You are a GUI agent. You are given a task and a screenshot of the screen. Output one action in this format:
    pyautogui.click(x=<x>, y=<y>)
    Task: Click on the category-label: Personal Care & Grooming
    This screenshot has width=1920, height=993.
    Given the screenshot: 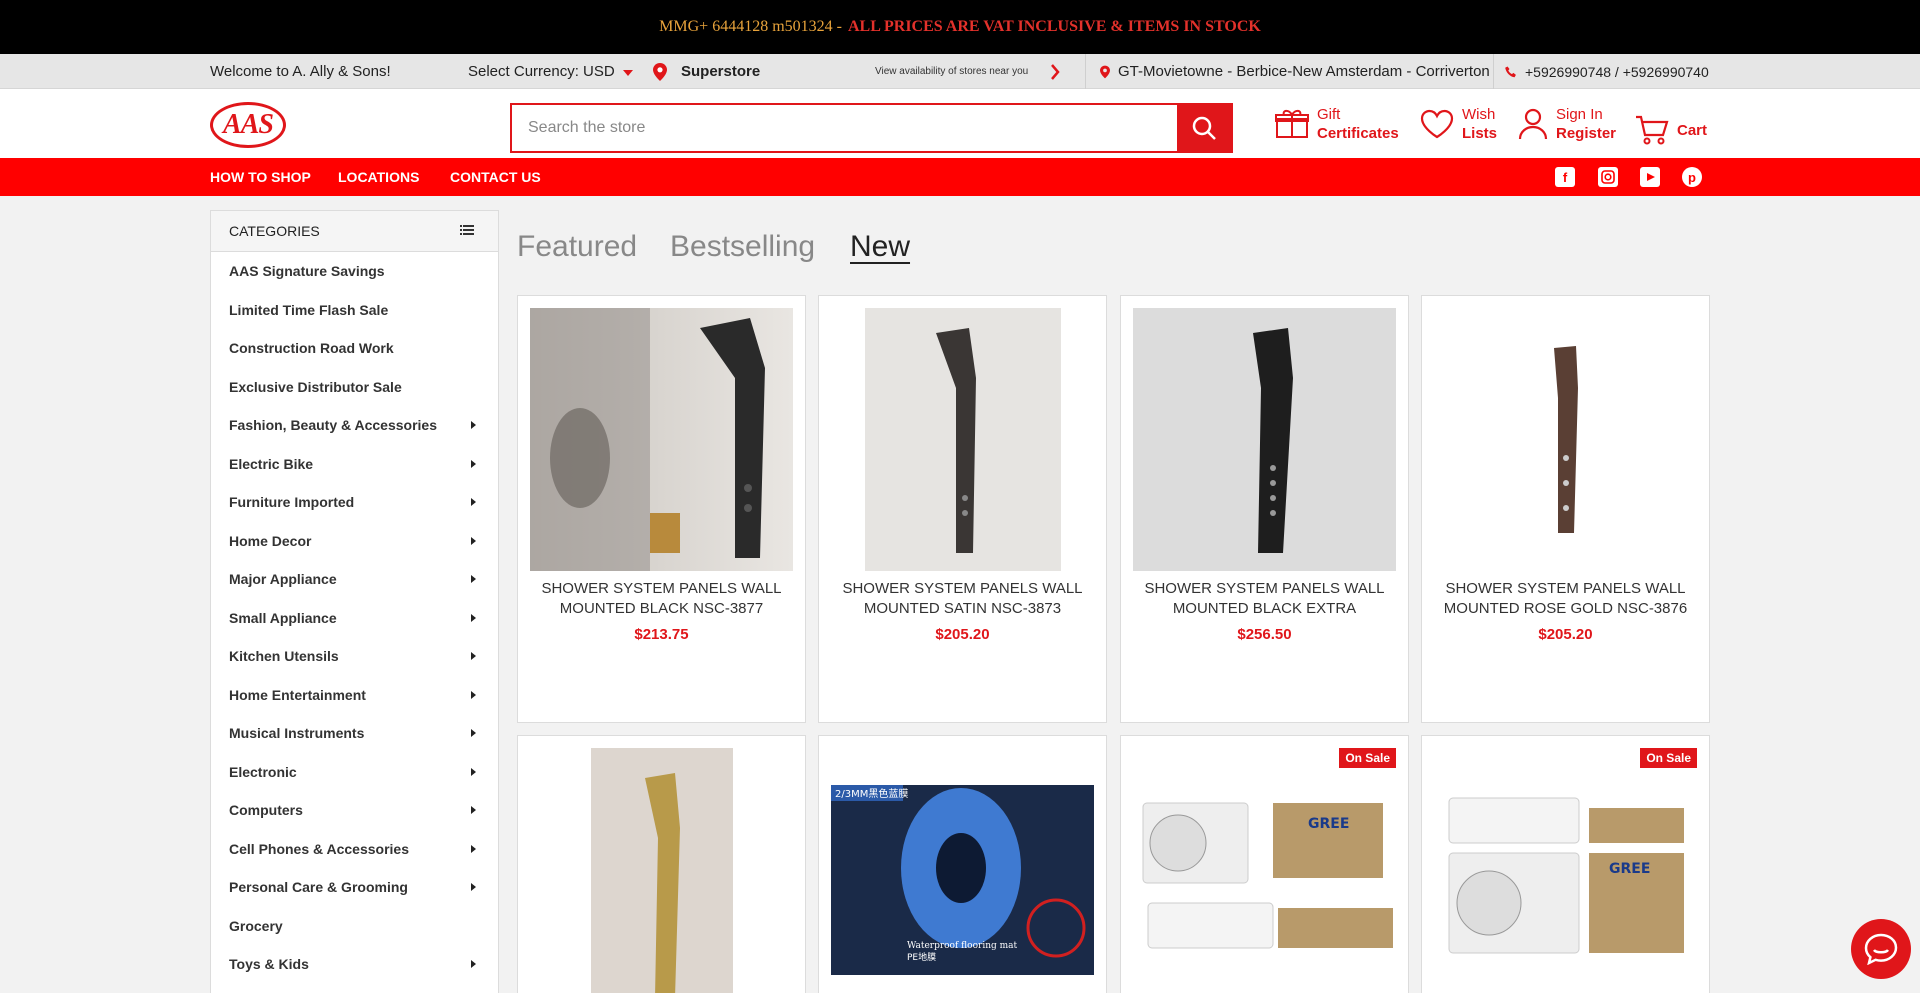 What is the action you would take?
    pyautogui.click(x=318, y=887)
    